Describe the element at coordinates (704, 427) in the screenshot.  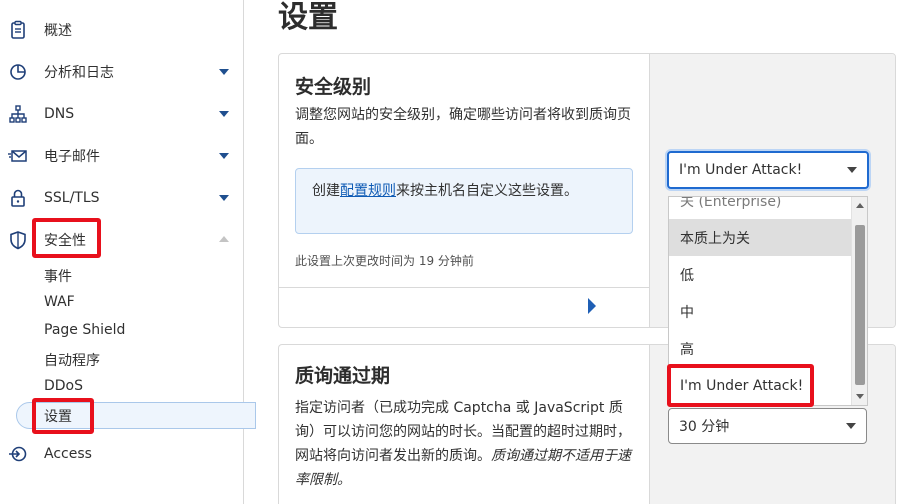
I see `selected-value: 30 分钟` at that location.